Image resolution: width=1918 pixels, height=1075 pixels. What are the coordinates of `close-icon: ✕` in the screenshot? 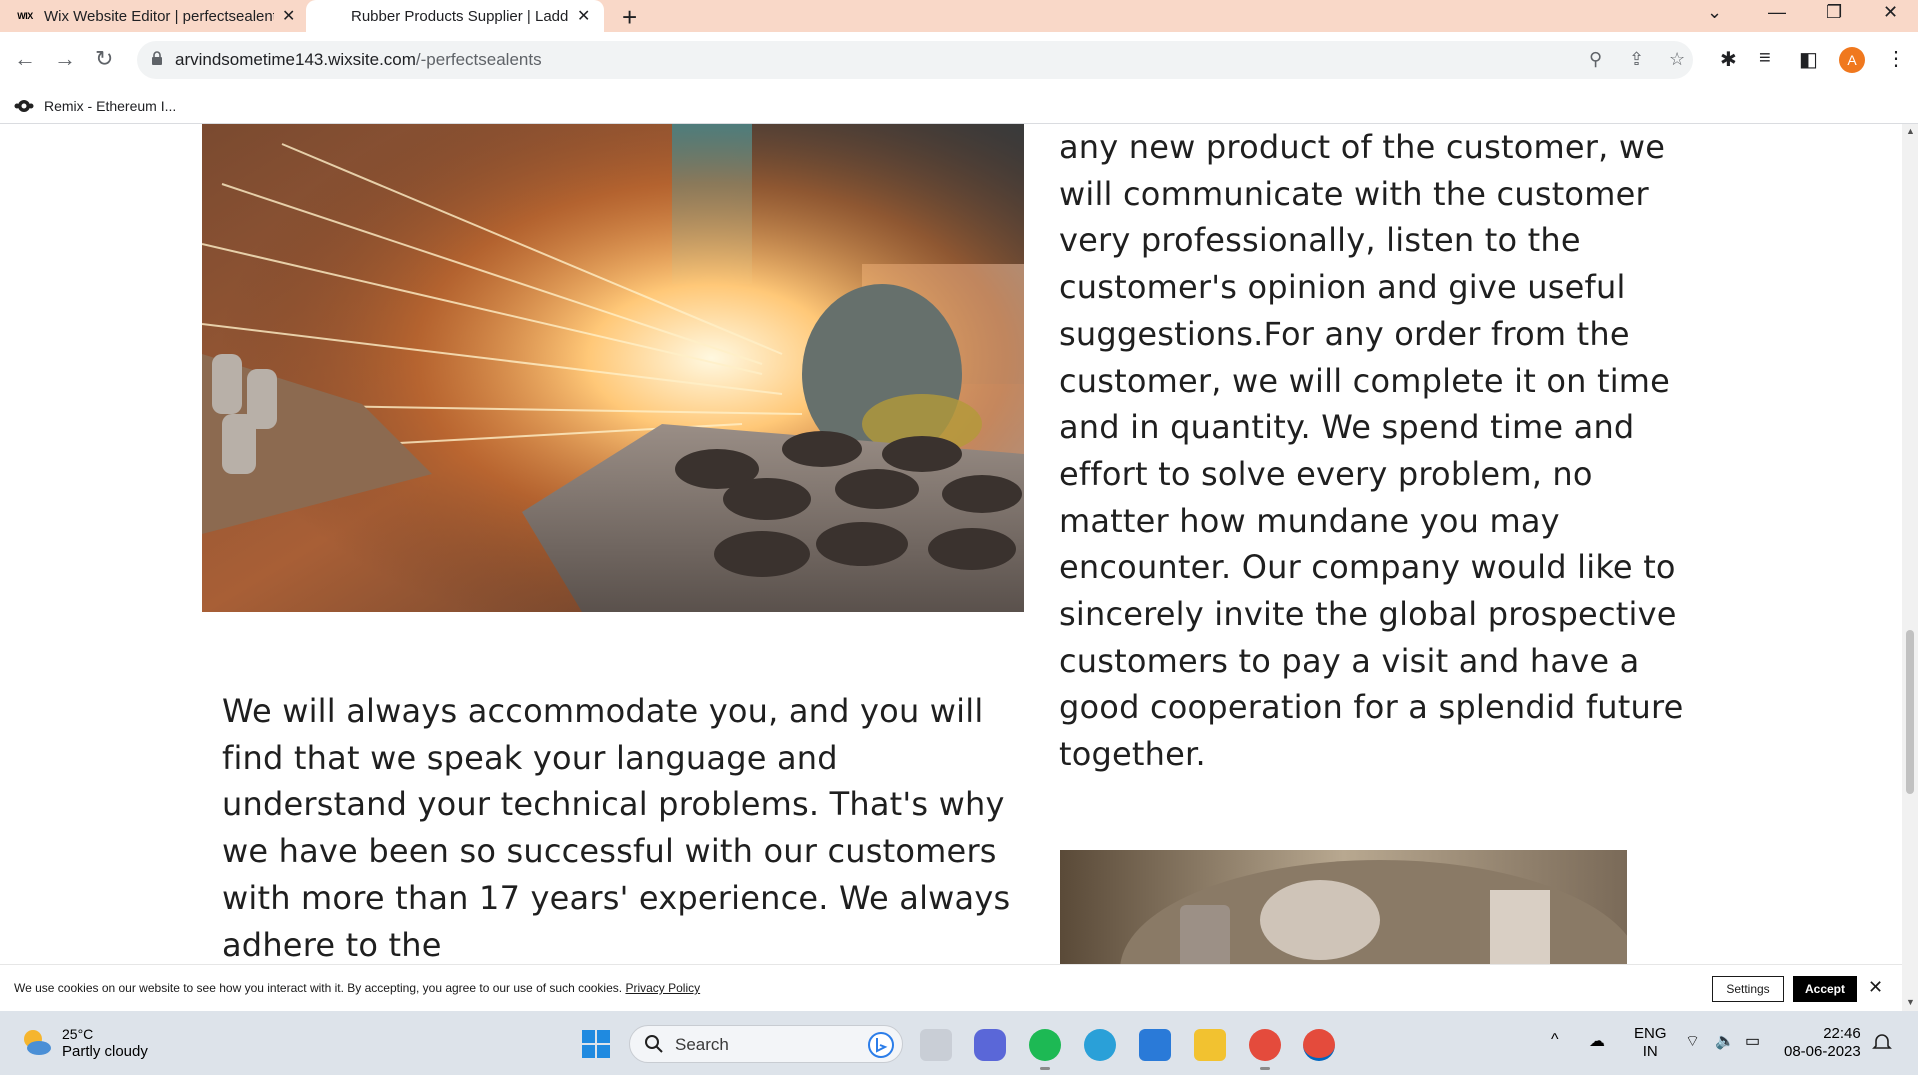 It's located at (1875, 987).